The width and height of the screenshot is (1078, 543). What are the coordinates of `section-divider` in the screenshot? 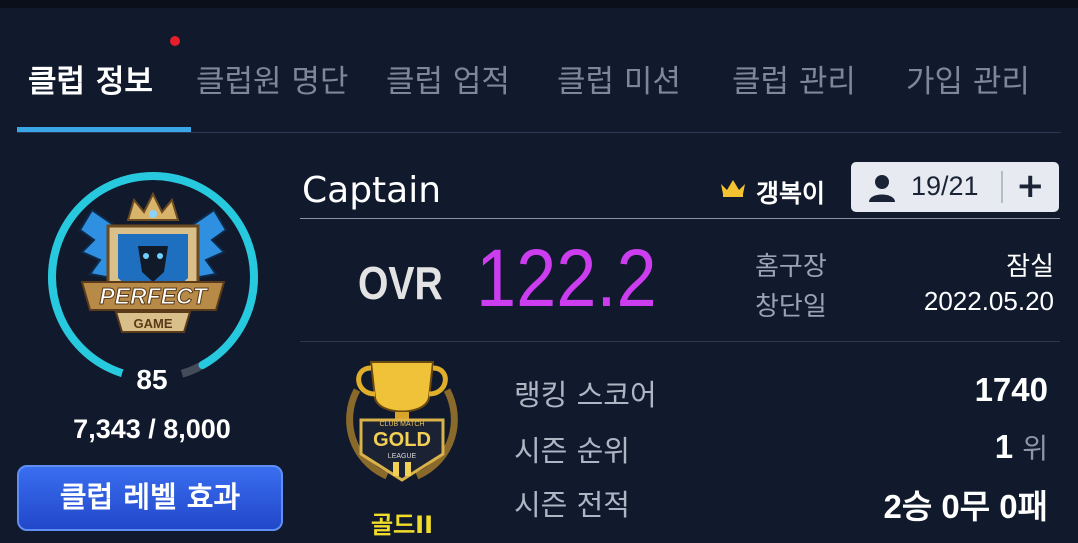 It's located at (680, 341).